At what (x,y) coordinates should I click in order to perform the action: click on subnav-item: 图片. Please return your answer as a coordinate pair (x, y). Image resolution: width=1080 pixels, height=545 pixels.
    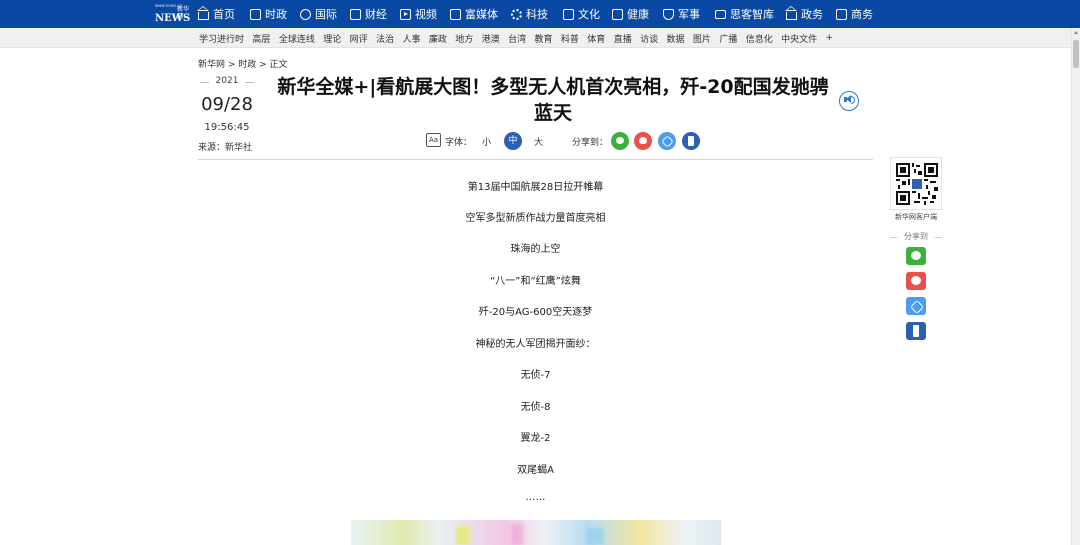
    Looking at the image, I should click on (702, 38).